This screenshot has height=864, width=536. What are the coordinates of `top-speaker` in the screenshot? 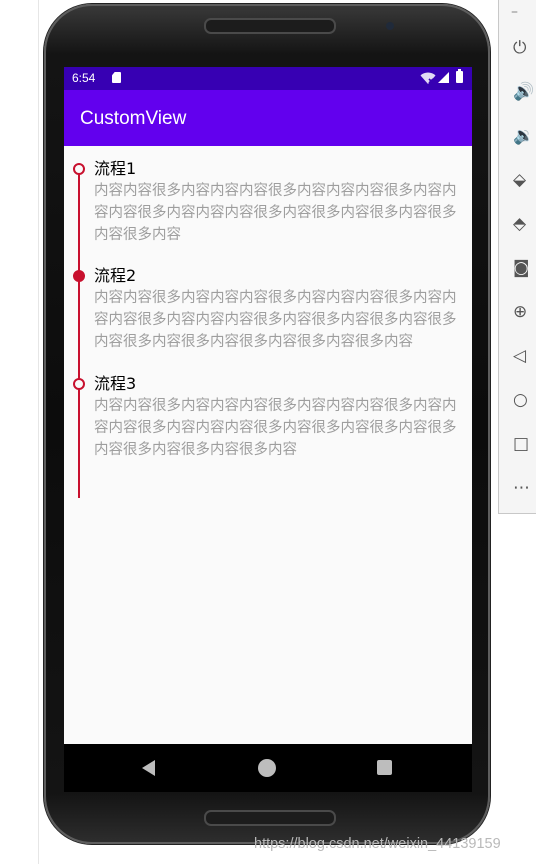 It's located at (270, 26).